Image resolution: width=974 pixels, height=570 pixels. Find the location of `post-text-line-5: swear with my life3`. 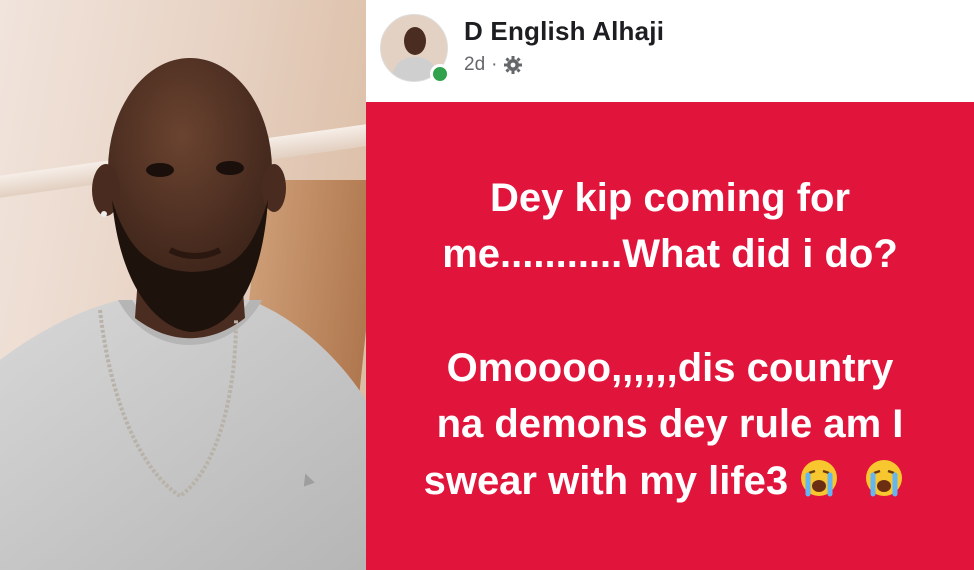

post-text-line-5: swear with my life3 is located at coordinates (606, 481).